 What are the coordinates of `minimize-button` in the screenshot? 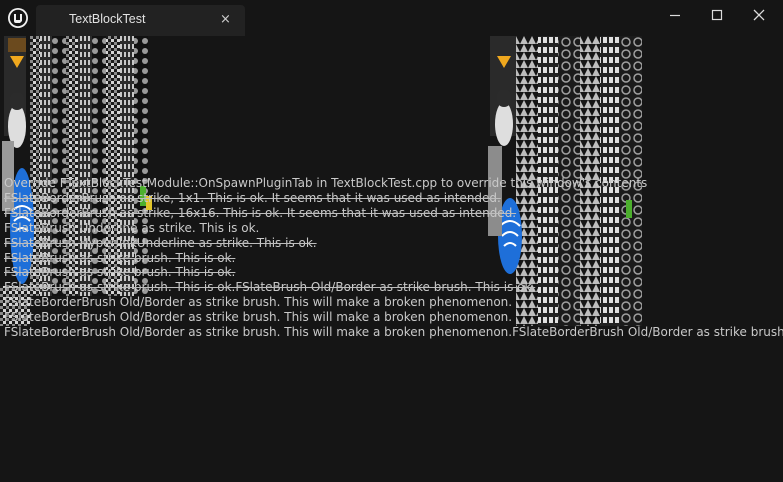 It's located at (675, 15).